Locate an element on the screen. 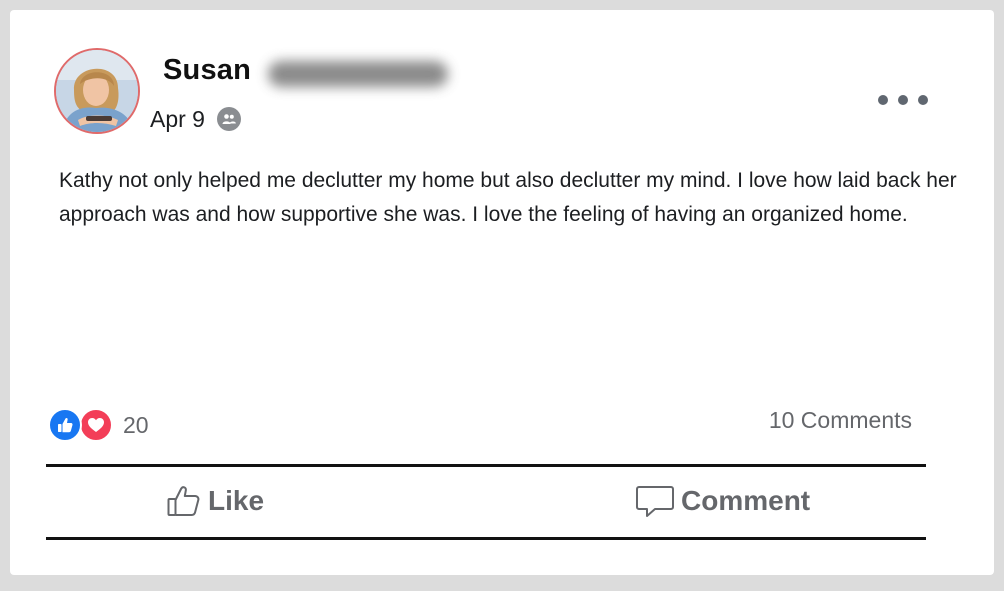 The image size is (1004, 591). more-options-button is located at coordinates (903, 100).